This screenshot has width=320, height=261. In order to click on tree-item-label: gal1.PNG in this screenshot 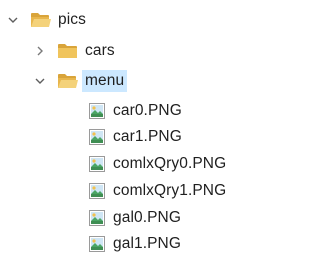, I will do `click(147, 243)`.